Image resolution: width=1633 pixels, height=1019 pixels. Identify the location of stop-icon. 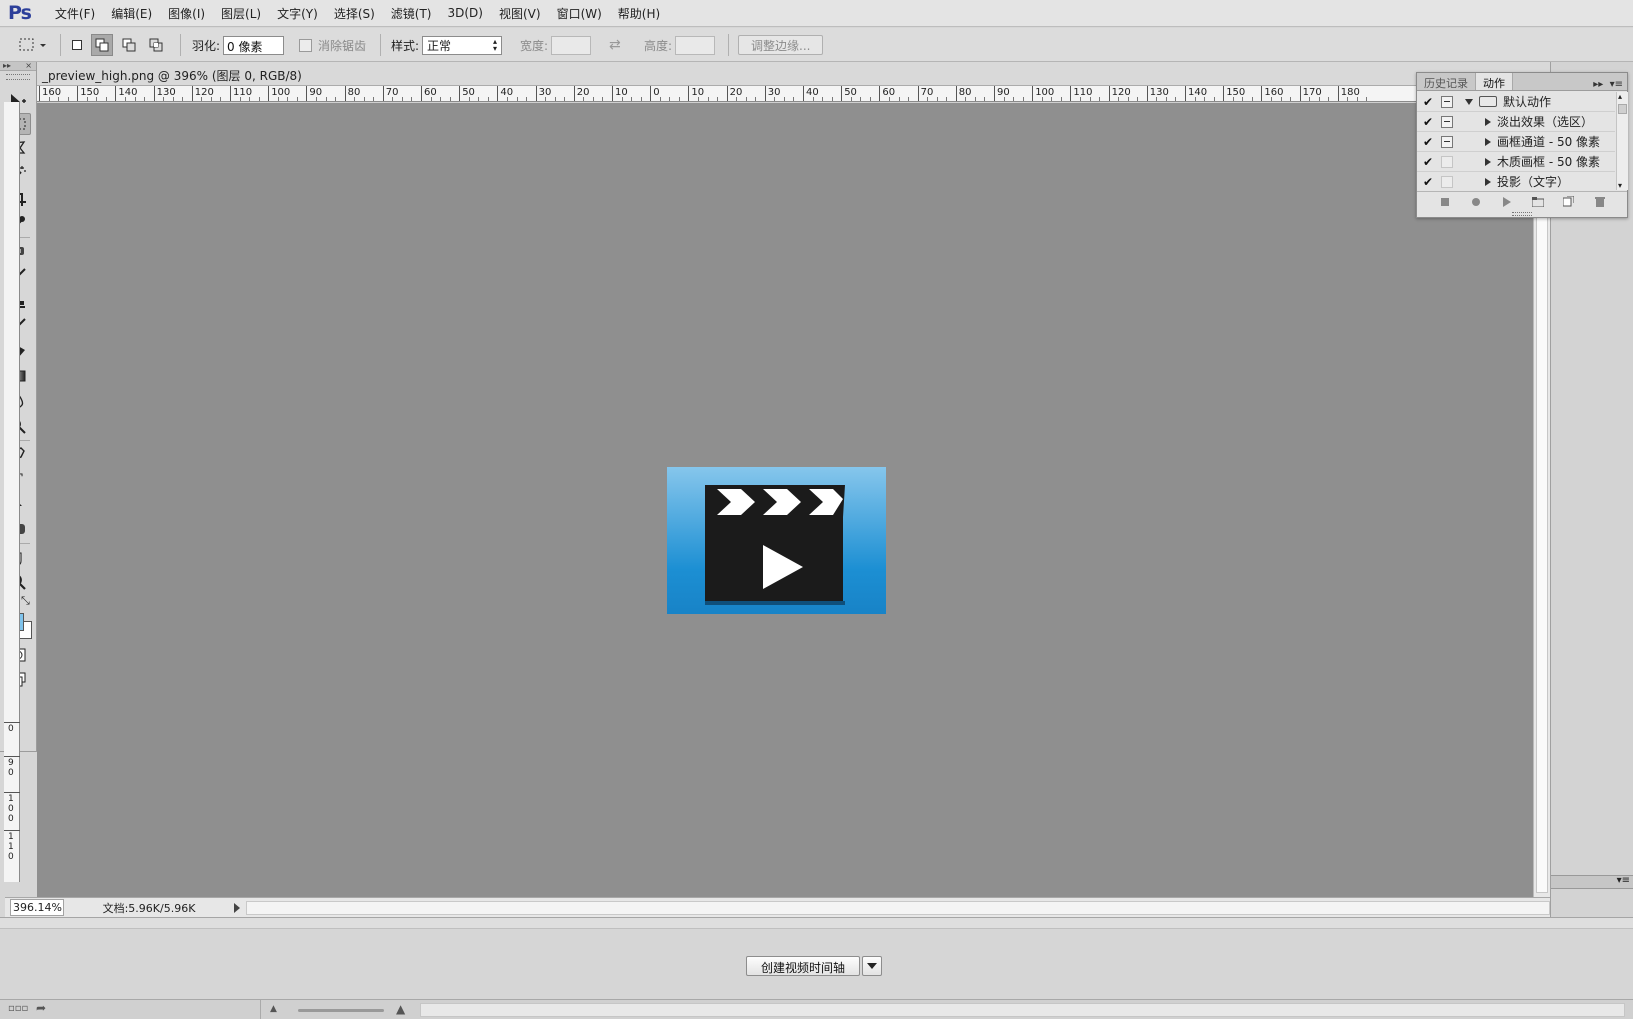
(1445, 202).